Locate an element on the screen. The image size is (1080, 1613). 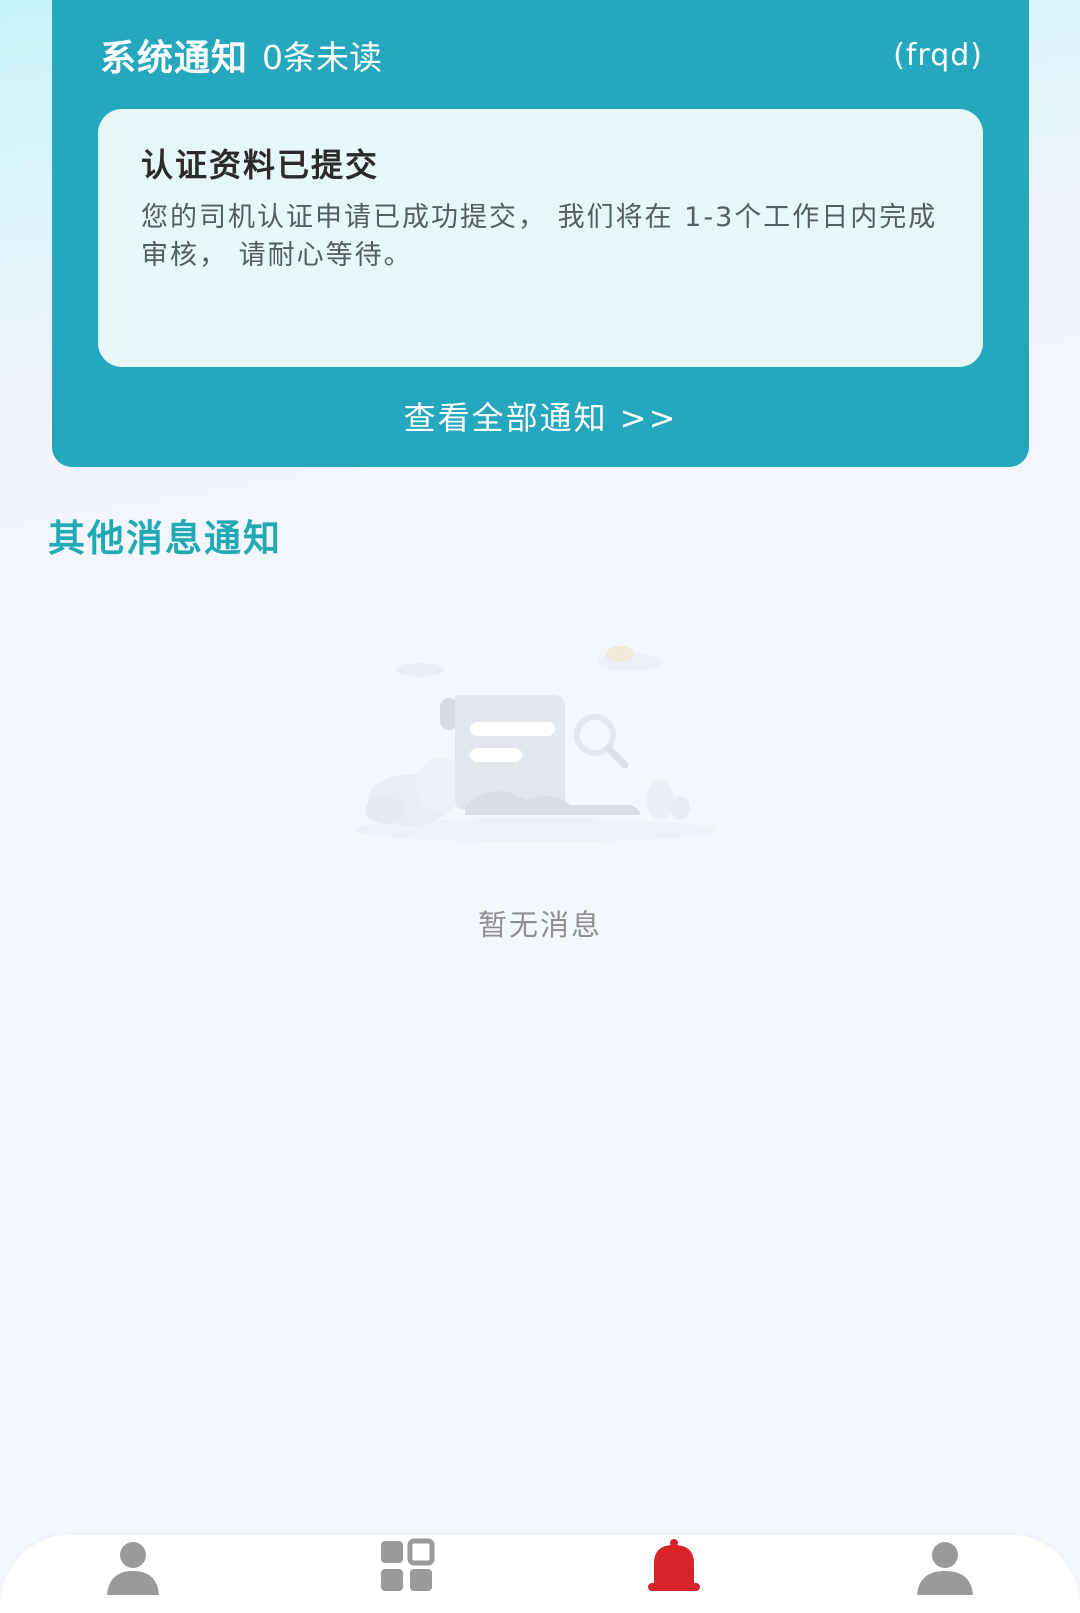
view-all-notices-link: 查看全部通知 >> is located at coordinates (540, 416).